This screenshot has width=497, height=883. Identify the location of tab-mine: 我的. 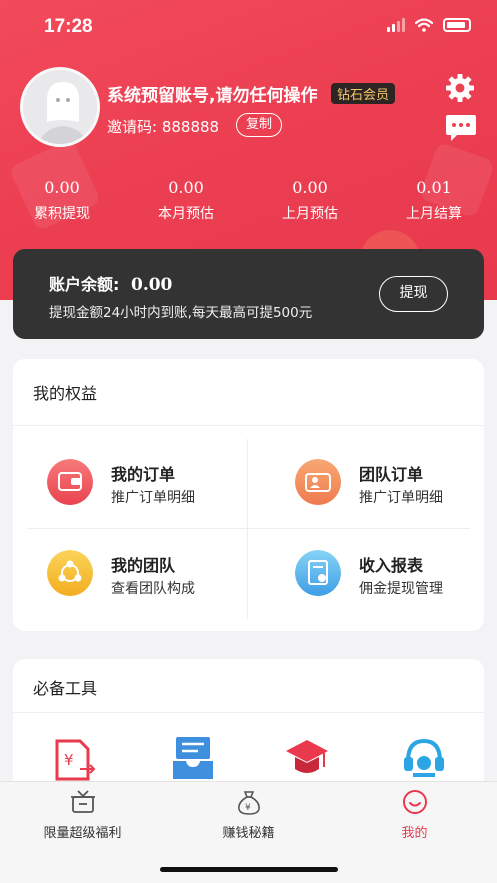
(414, 812).